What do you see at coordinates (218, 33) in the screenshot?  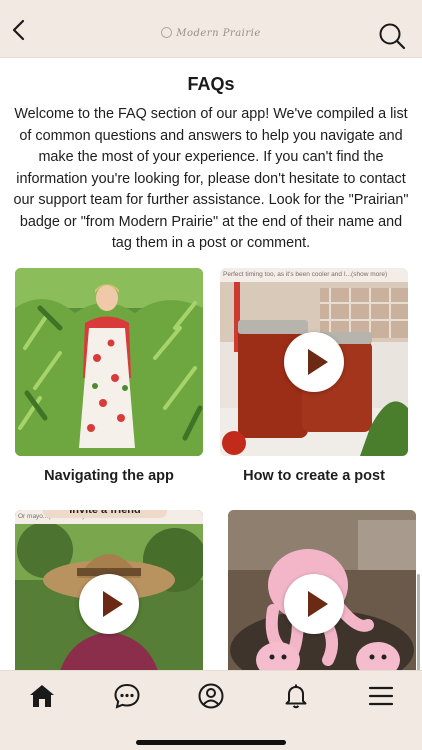 I see `brand-name: Modern Prairie` at bounding box center [218, 33].